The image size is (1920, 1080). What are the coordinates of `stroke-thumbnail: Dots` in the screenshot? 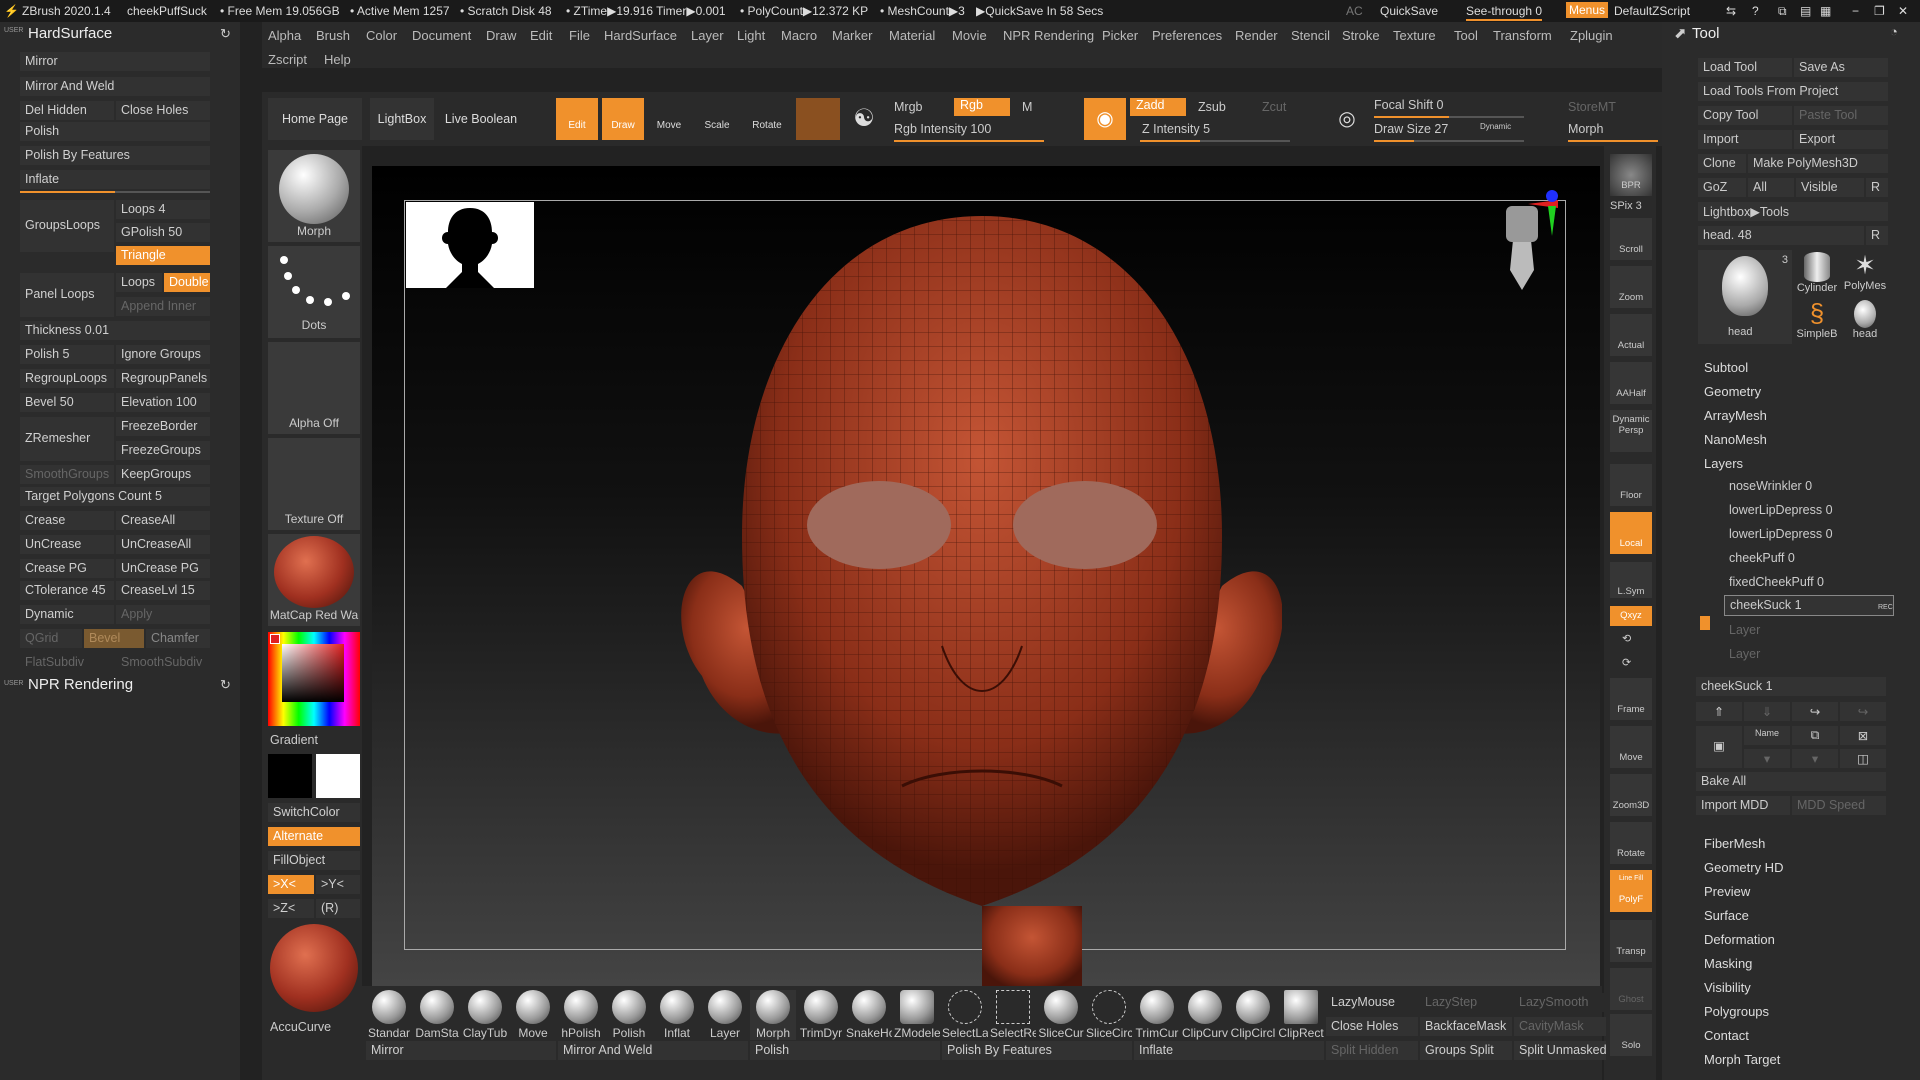 It's located at (314, 292).